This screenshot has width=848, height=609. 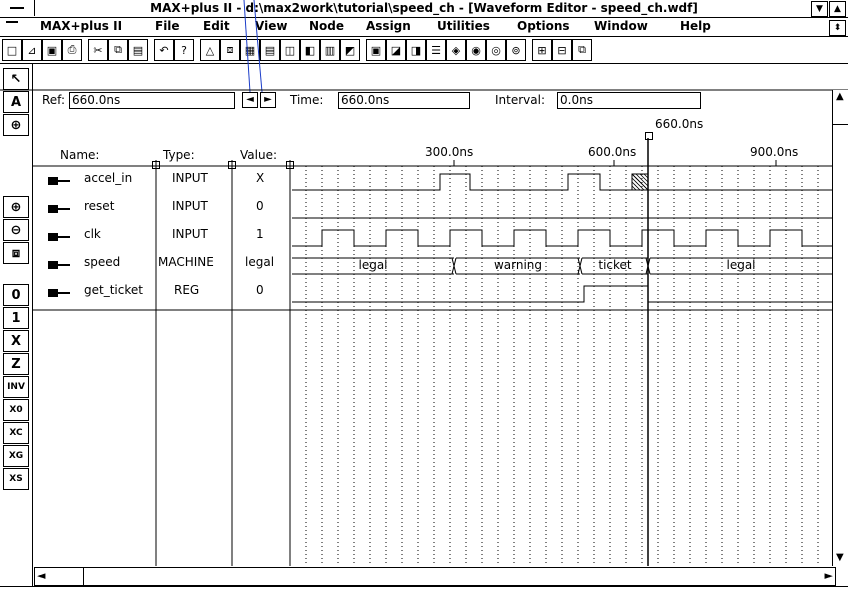 I want to click on speed-state-label: warning, so click(x=518, y=265).